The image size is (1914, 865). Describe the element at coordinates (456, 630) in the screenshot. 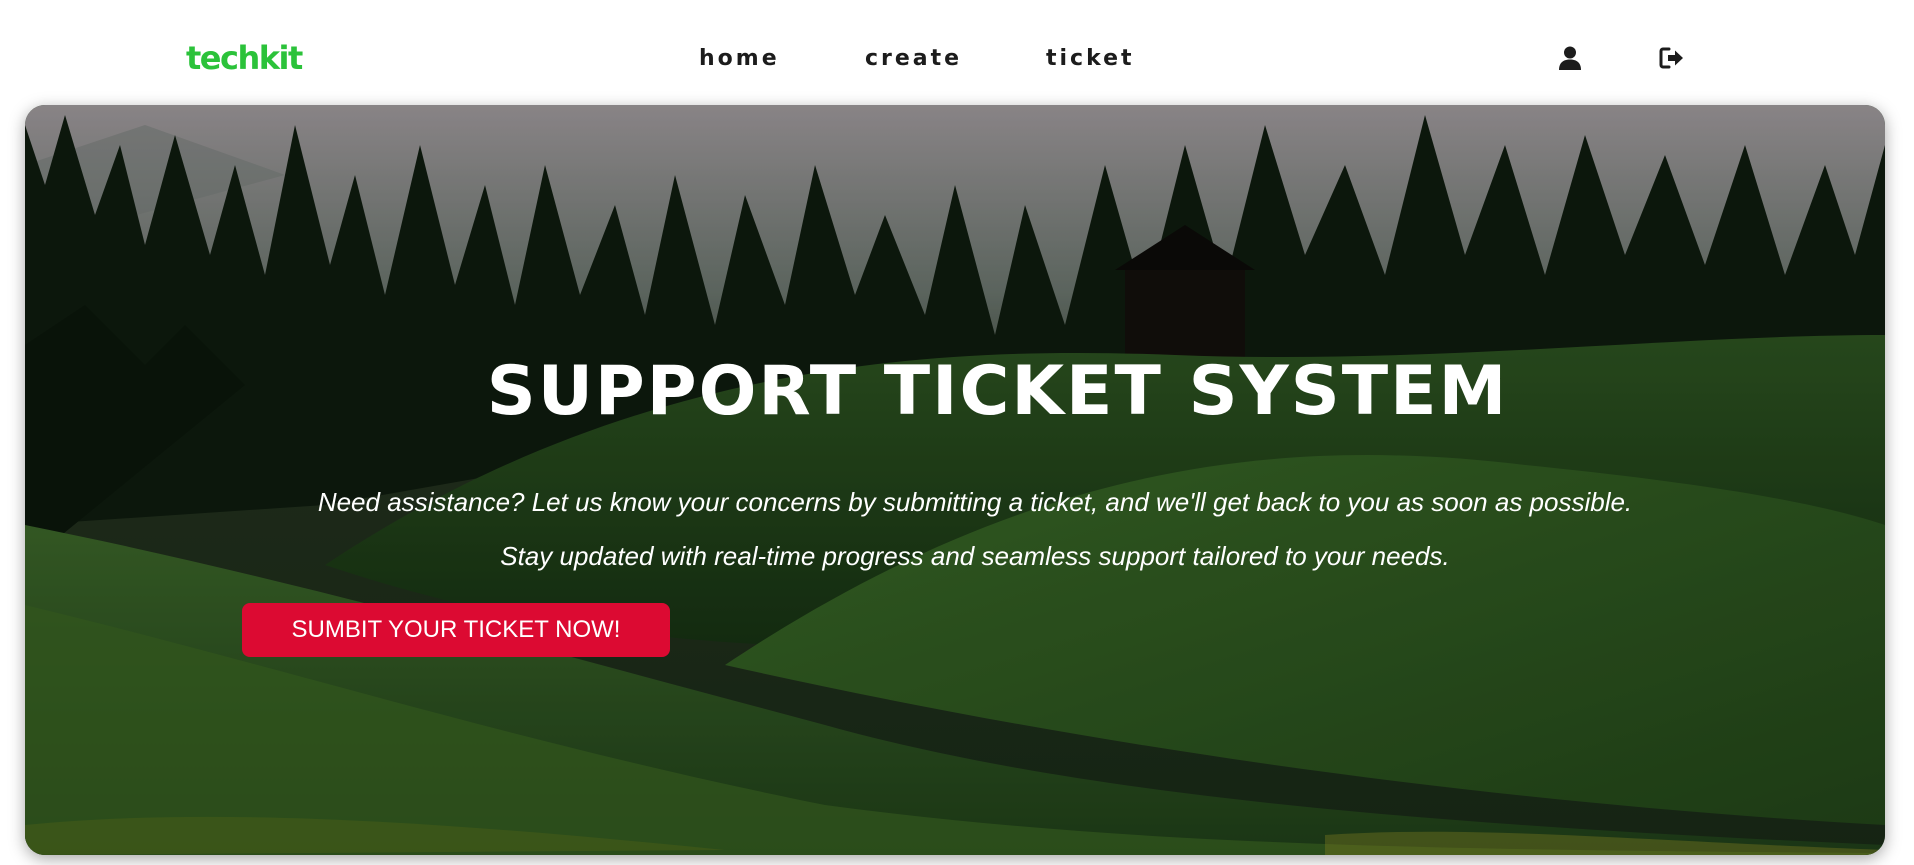

I see `submit-ticket-button: SUMBIT YOUR TICKET NOW!` at that location.